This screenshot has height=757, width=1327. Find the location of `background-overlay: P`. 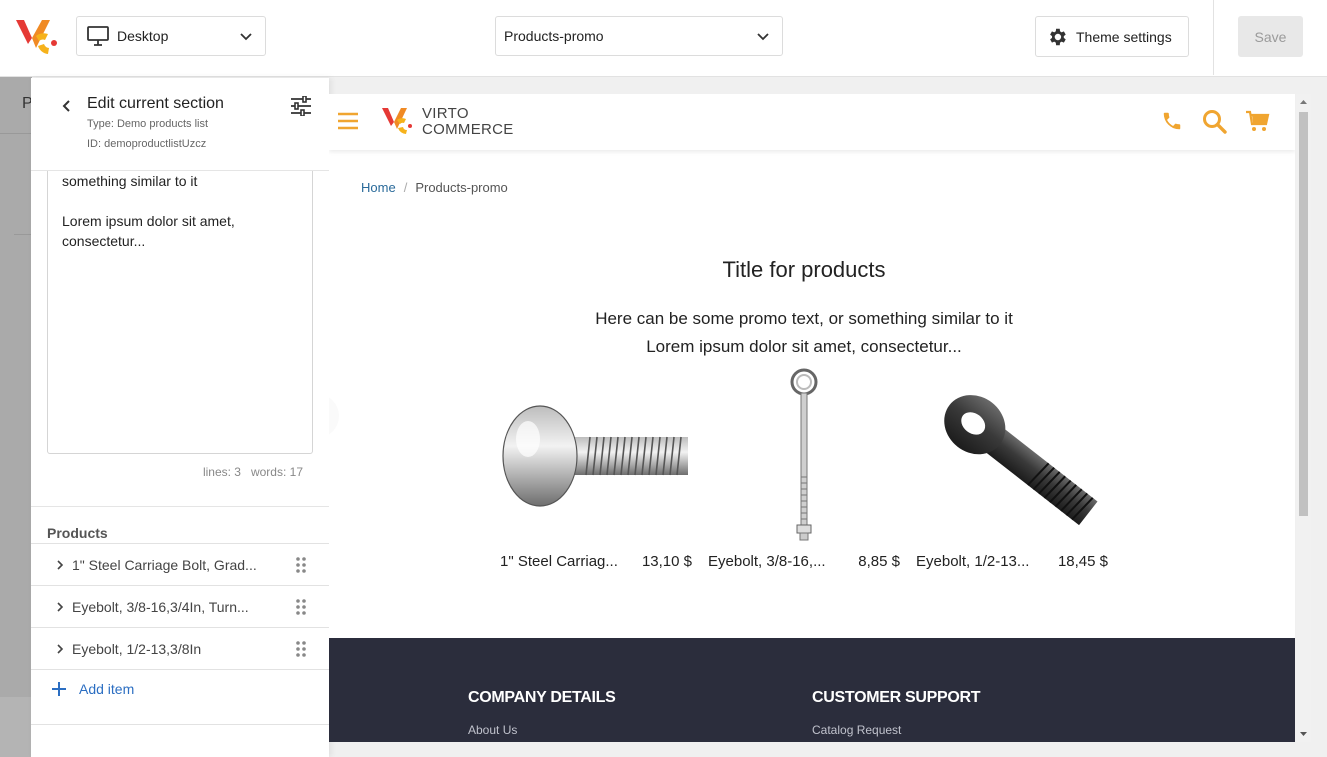

background-overlay: P is located at coordinates (16, 417).